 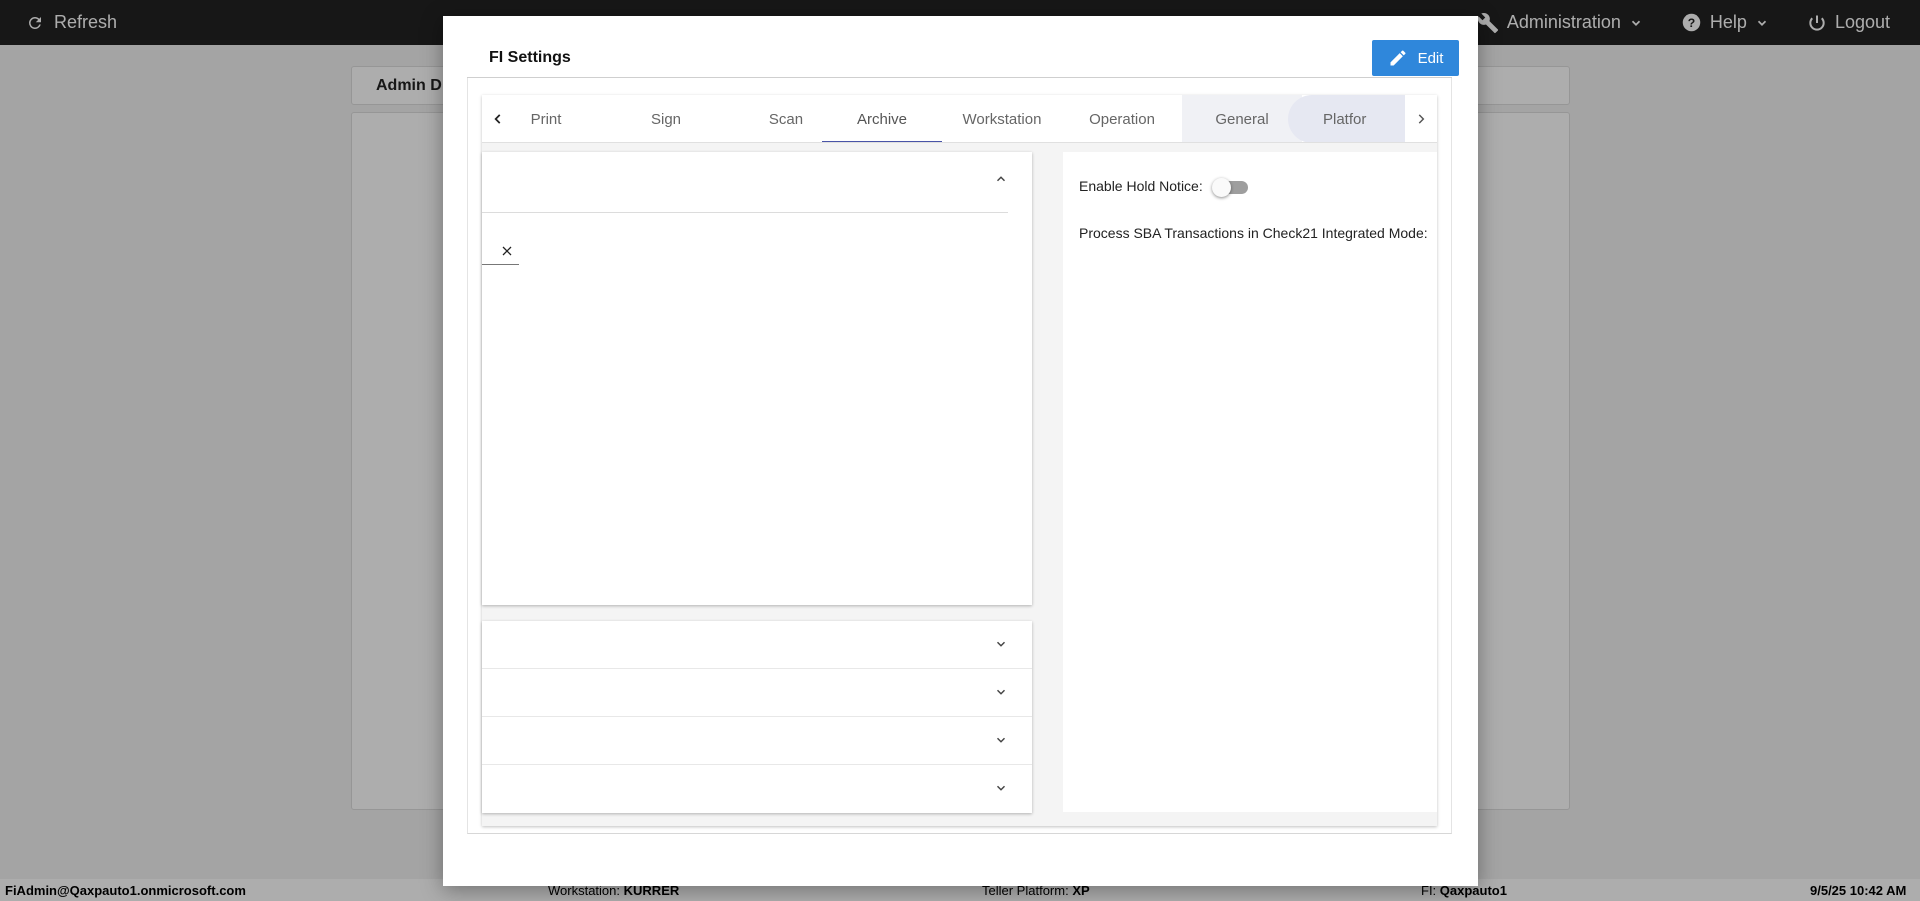 I want to click on section-divider, so click(x=745, y=212).